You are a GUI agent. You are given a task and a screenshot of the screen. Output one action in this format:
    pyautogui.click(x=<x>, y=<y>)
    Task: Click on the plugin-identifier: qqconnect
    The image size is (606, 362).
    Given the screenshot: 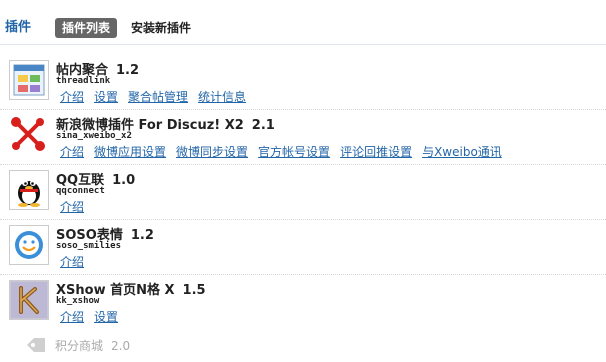 What is the action you would take?
    pyautogui.click(x=80, y=191)
    